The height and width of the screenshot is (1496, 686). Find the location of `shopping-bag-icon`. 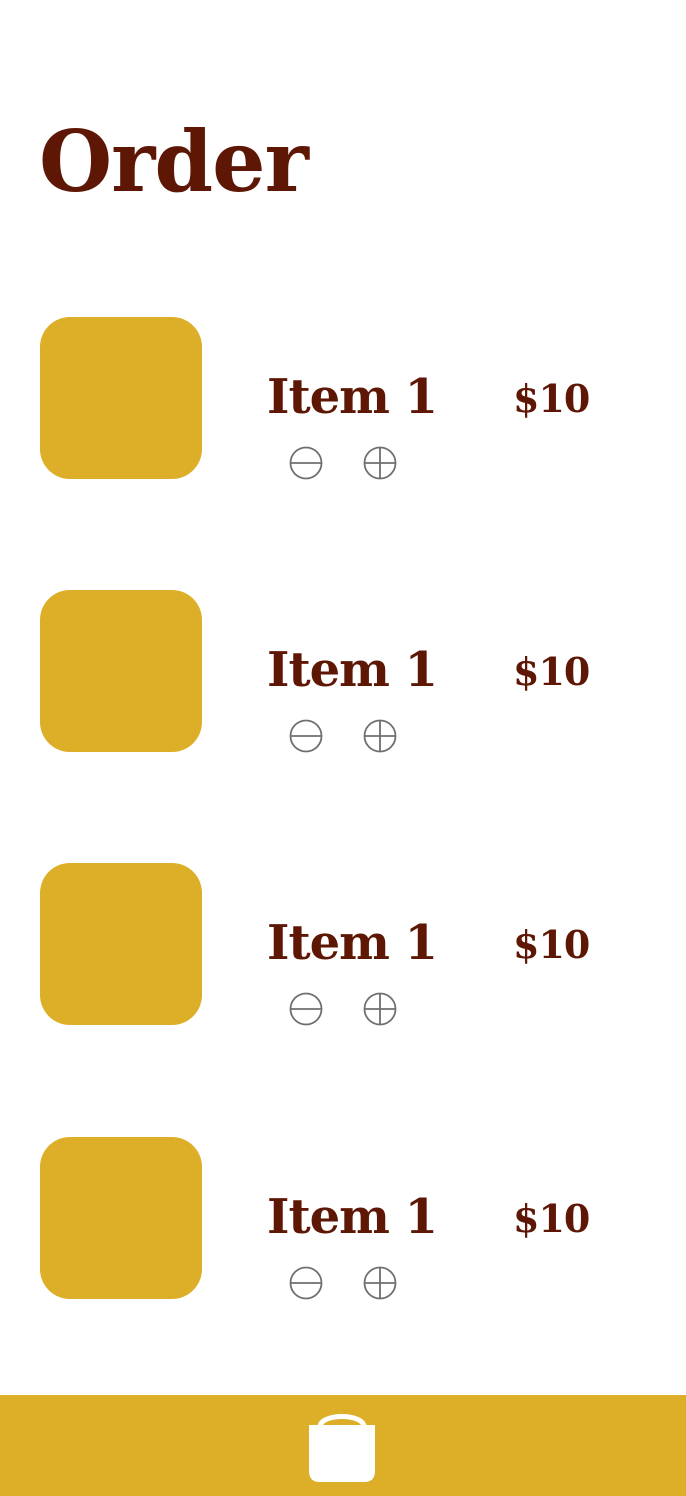

shopping-bag-icon is located at coordinates (342, 1448).